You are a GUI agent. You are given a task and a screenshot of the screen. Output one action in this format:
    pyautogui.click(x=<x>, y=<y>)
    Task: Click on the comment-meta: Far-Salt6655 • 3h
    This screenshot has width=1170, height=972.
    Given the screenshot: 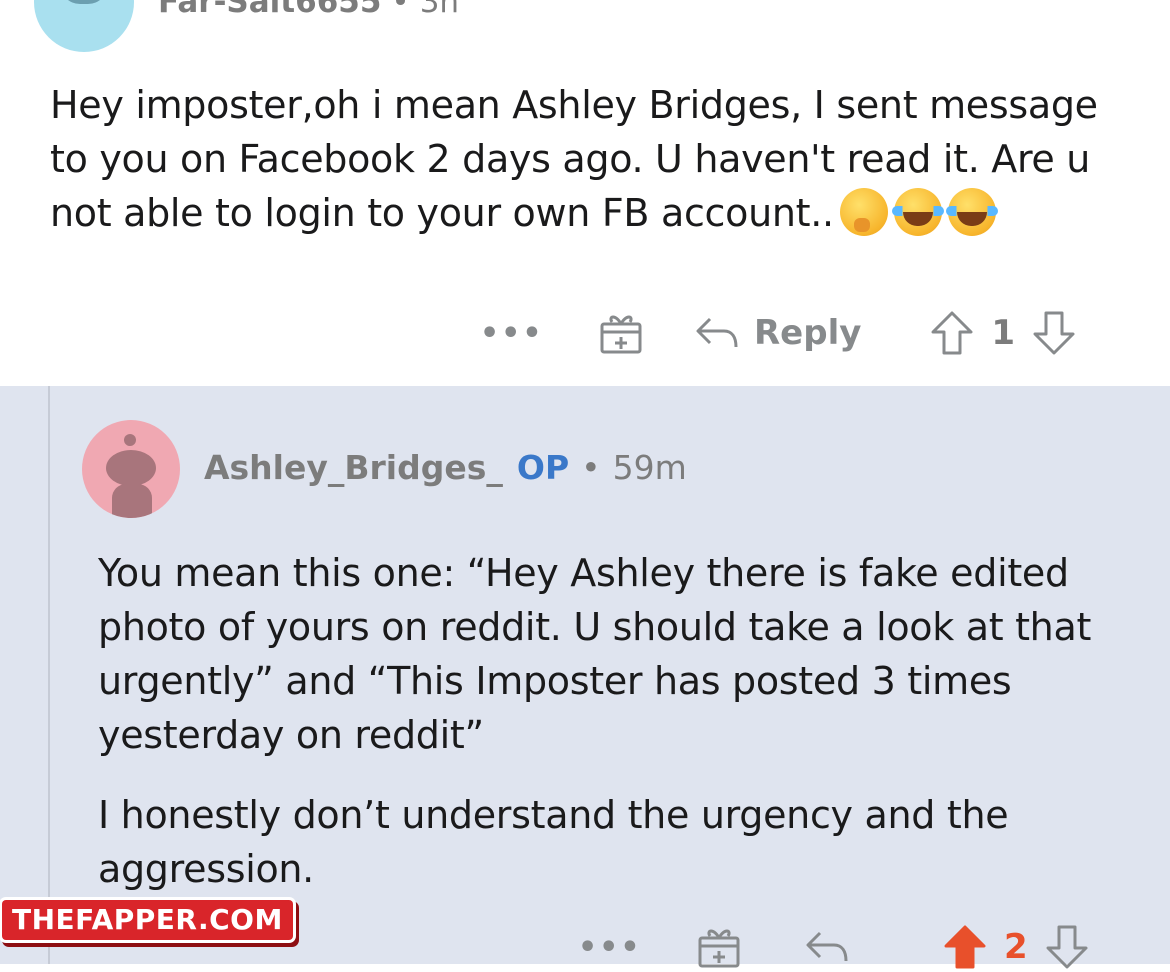 What is the action you would take?
    pyautogui.click(x=308, y=10)
    